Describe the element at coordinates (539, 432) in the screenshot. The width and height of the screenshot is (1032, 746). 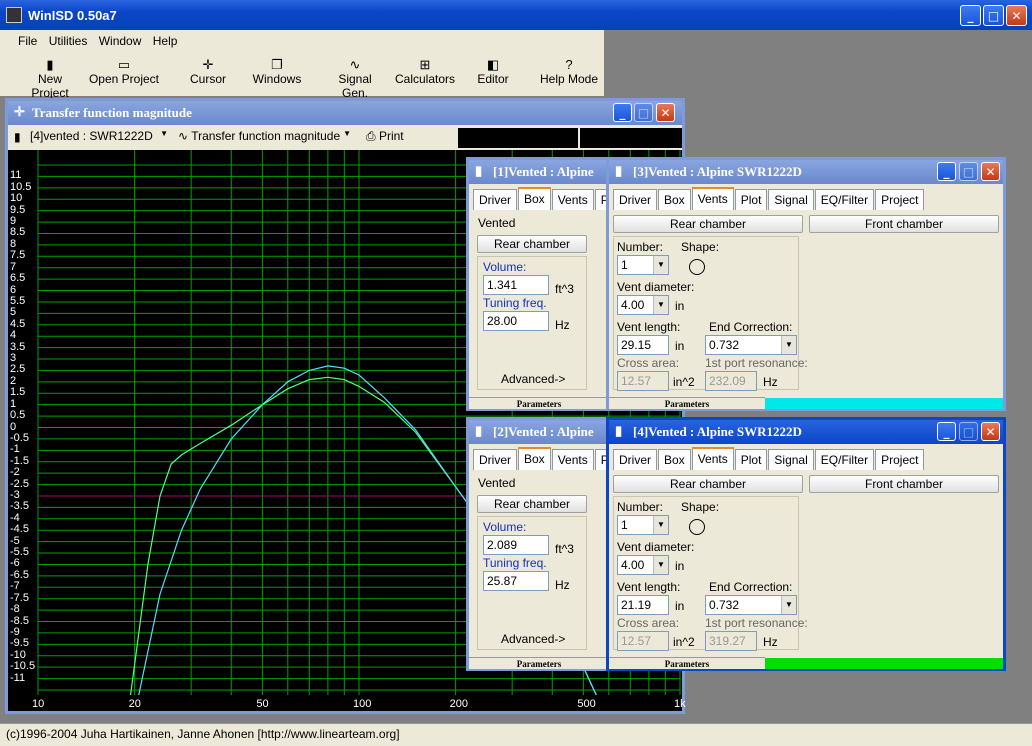
I see `window-2-title-bar: ▮ [2]Vented : Alpine` at that location.